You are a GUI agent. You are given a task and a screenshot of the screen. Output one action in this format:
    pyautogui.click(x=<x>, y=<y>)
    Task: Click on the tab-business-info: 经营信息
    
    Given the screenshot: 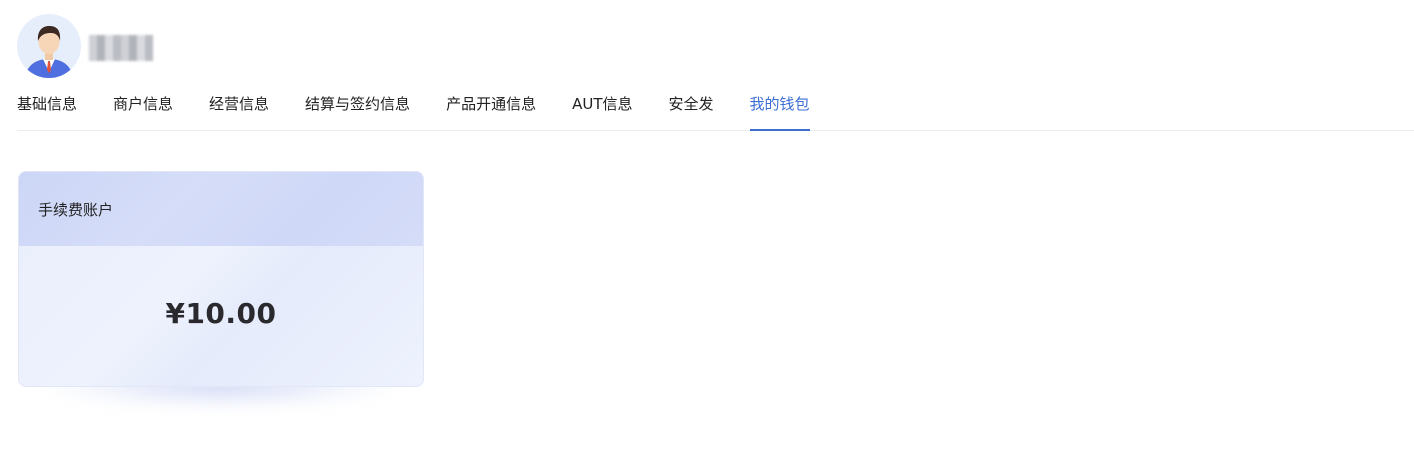 What is the action you would take?
    pyautogui.click(x=239, y=108)
    